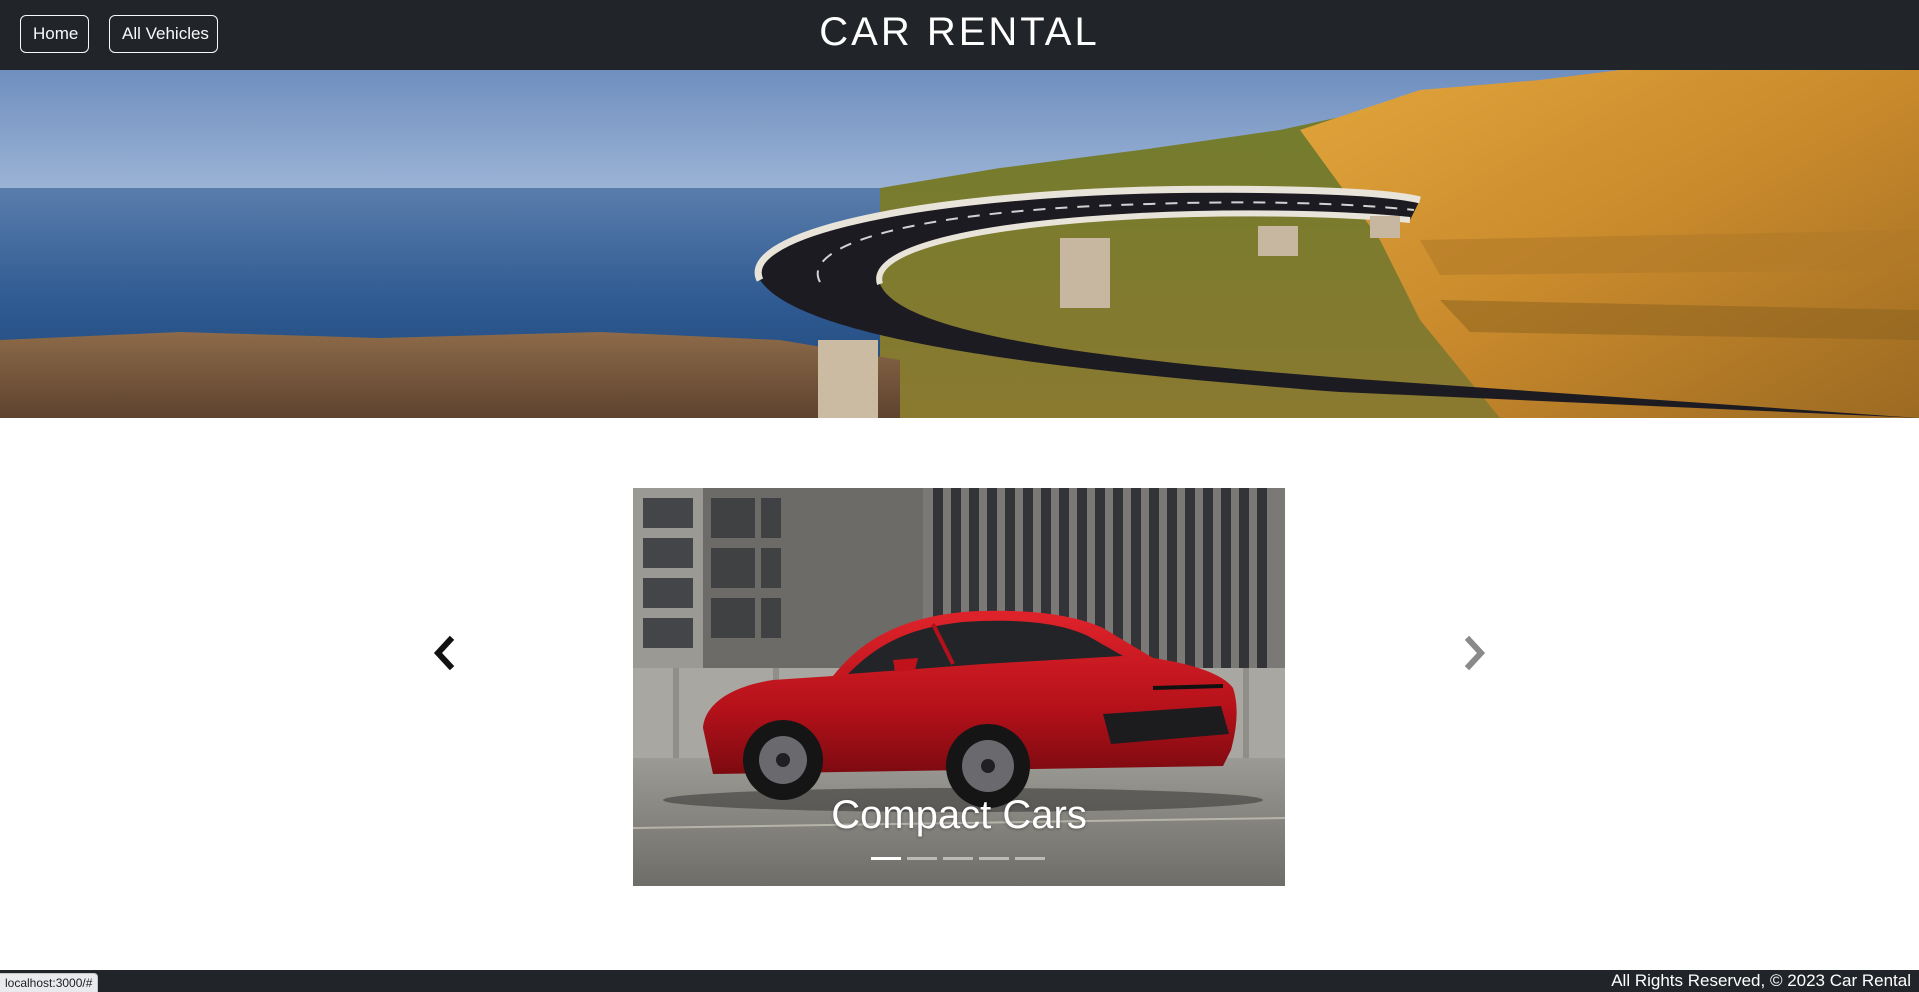  Describe the element at coordinates (54, 34) in the screenshot. I see `home-button: Home` at that location.